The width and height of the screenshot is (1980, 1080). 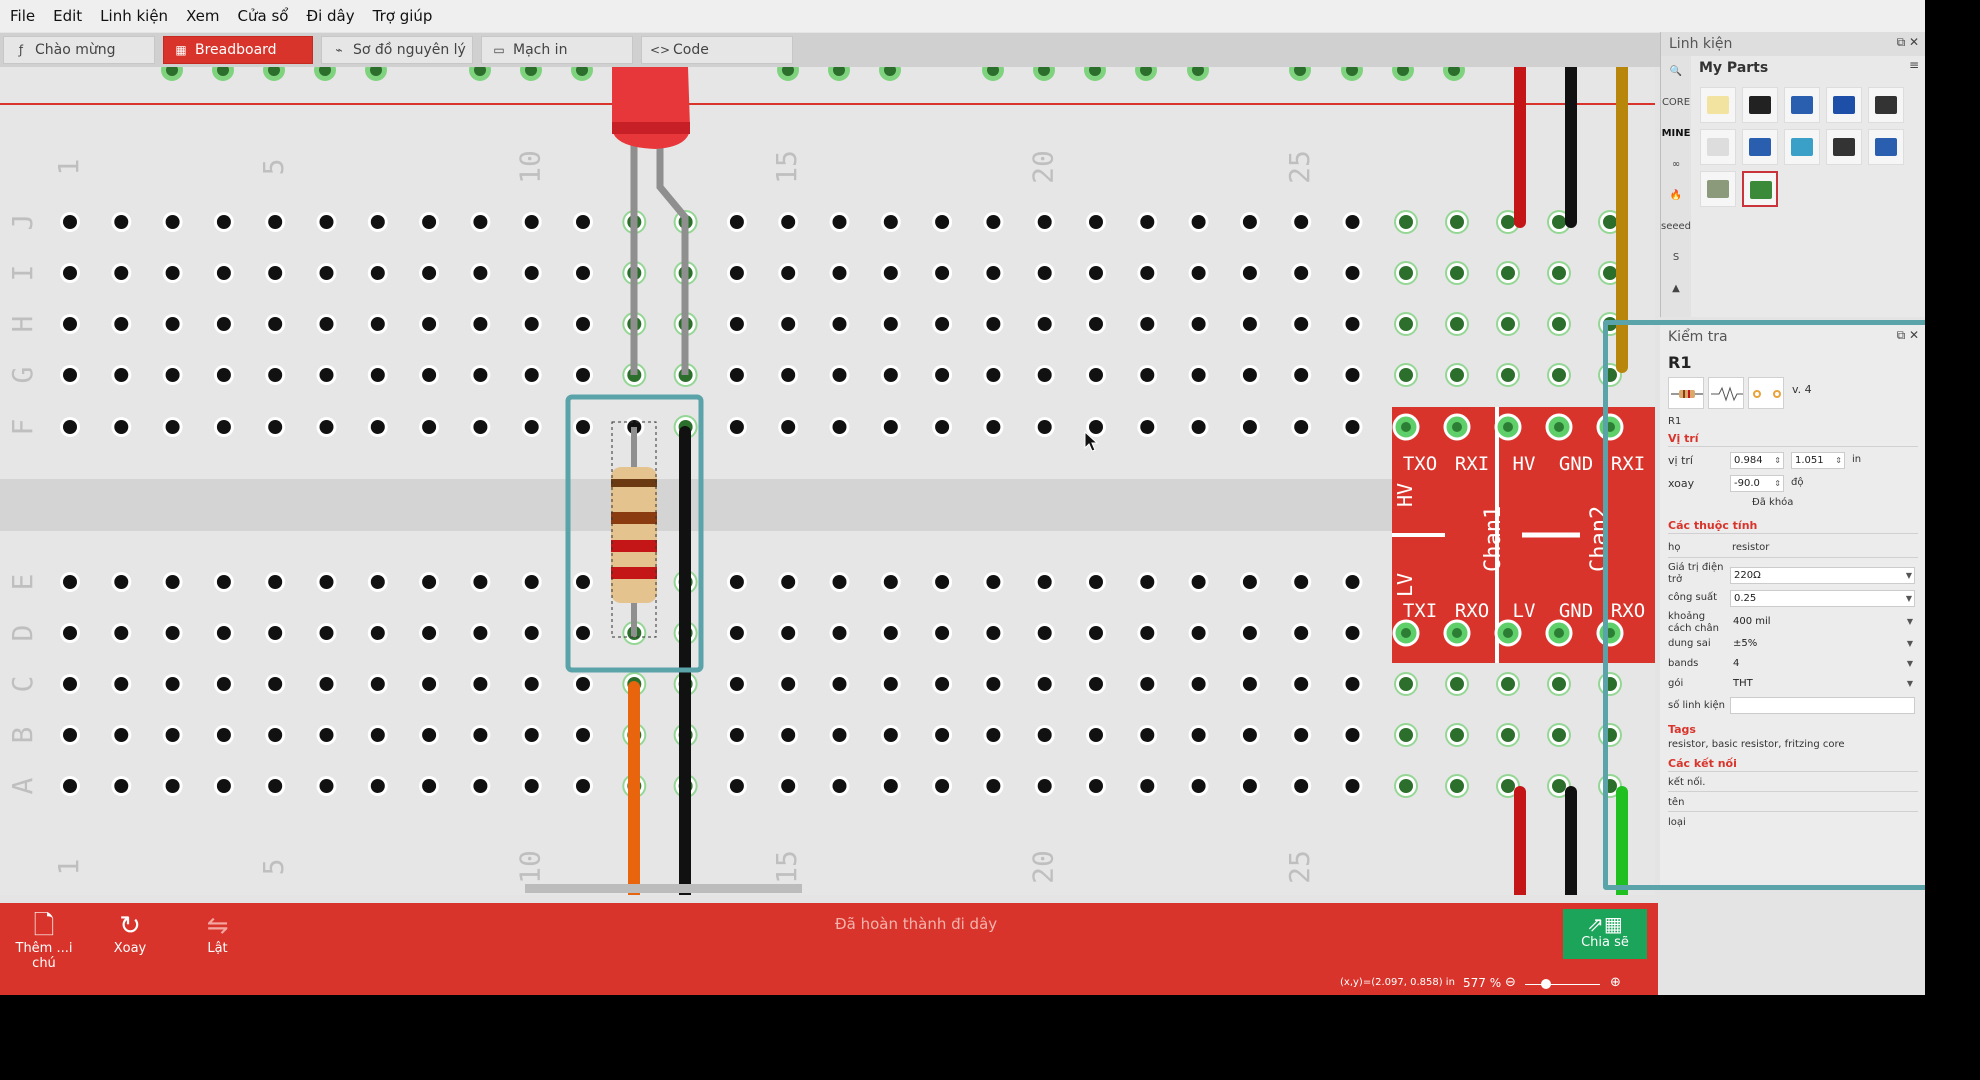 What do you see at coordinates (1676, 133) in the screenshot?
I see `bin-mine: MINE` at bounding box center [1676, 133].